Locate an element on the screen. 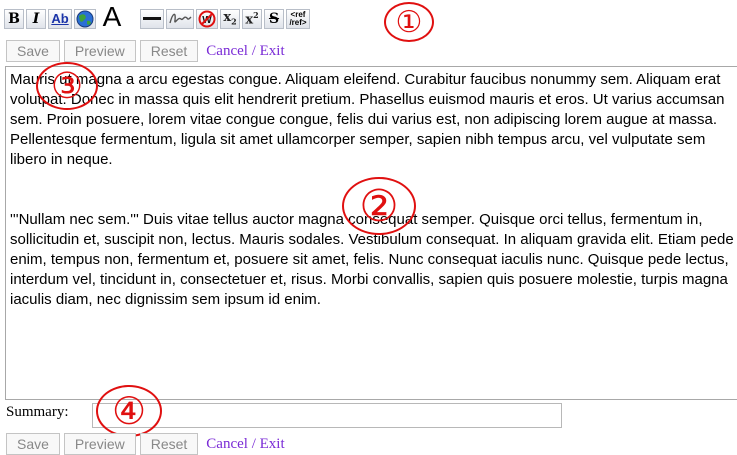  callout-3: ③ is located at coordinates (67, 86).